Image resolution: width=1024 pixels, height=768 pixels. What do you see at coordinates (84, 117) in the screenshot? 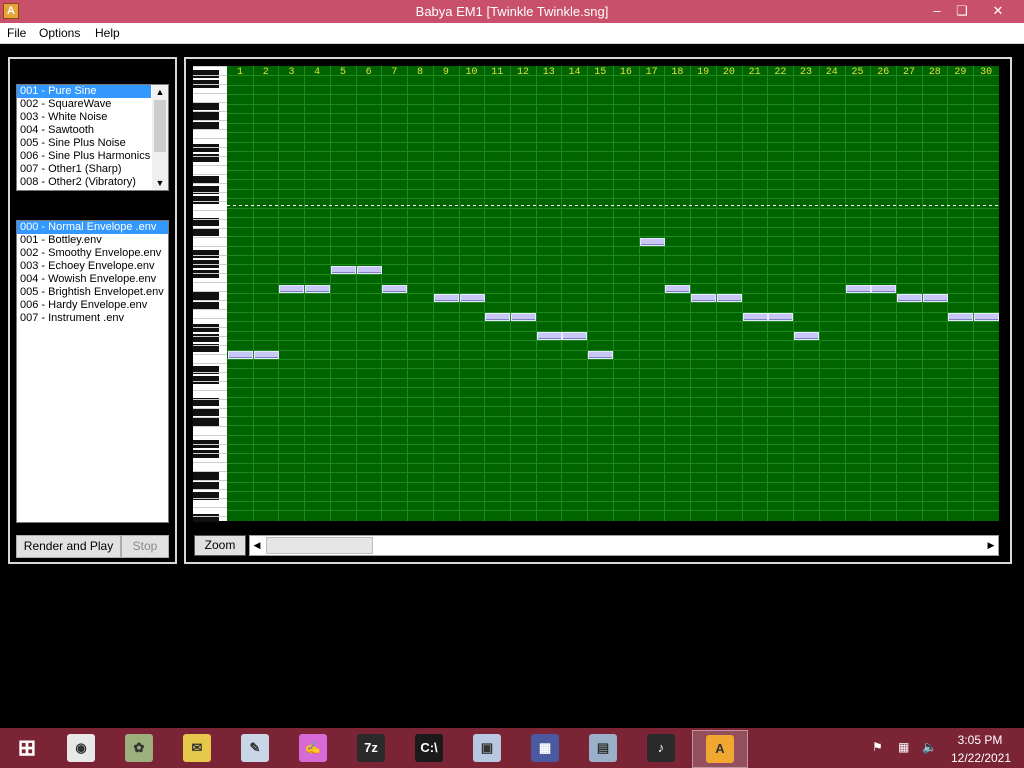
I see `waveform-list-item: 003 - White Noise` at bounding box center [84, 117].